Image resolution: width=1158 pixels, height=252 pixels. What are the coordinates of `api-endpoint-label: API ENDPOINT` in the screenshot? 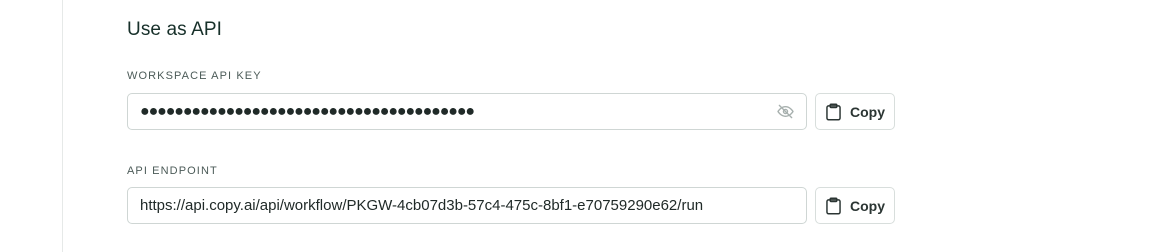 It's located at (172, 171).